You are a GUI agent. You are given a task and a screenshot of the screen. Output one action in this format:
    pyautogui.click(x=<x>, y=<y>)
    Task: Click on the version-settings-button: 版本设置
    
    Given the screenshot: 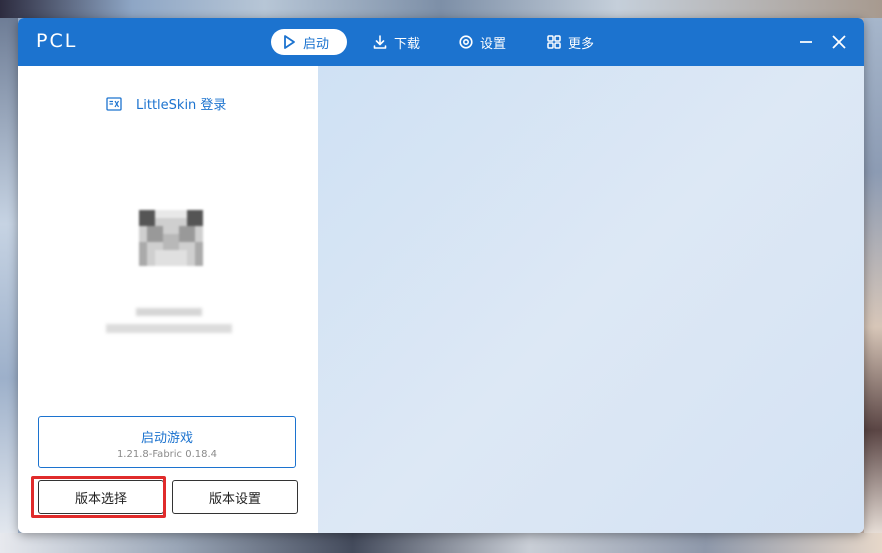 What is the action you would take?
    pyautogui.click(x=235, y=497)
    